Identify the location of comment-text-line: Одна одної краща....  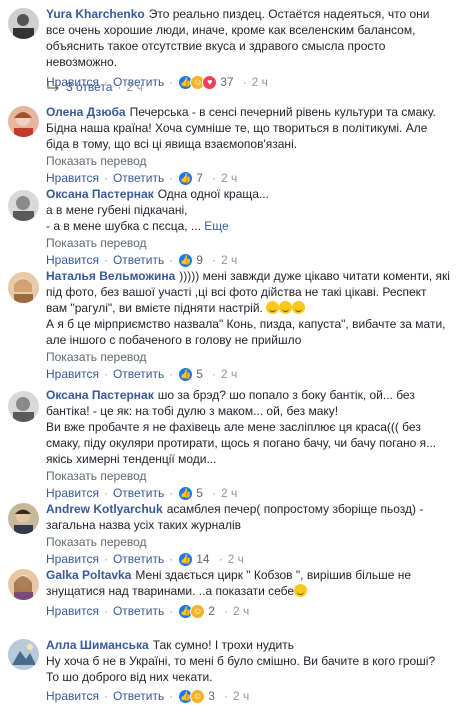
(213, 194).